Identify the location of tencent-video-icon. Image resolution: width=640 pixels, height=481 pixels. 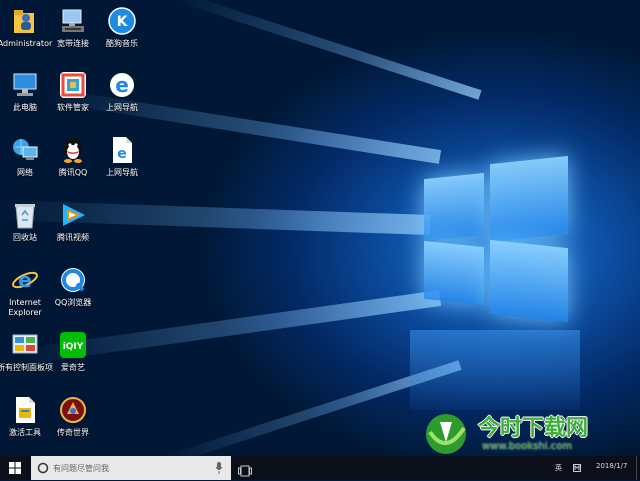
(73, 215).